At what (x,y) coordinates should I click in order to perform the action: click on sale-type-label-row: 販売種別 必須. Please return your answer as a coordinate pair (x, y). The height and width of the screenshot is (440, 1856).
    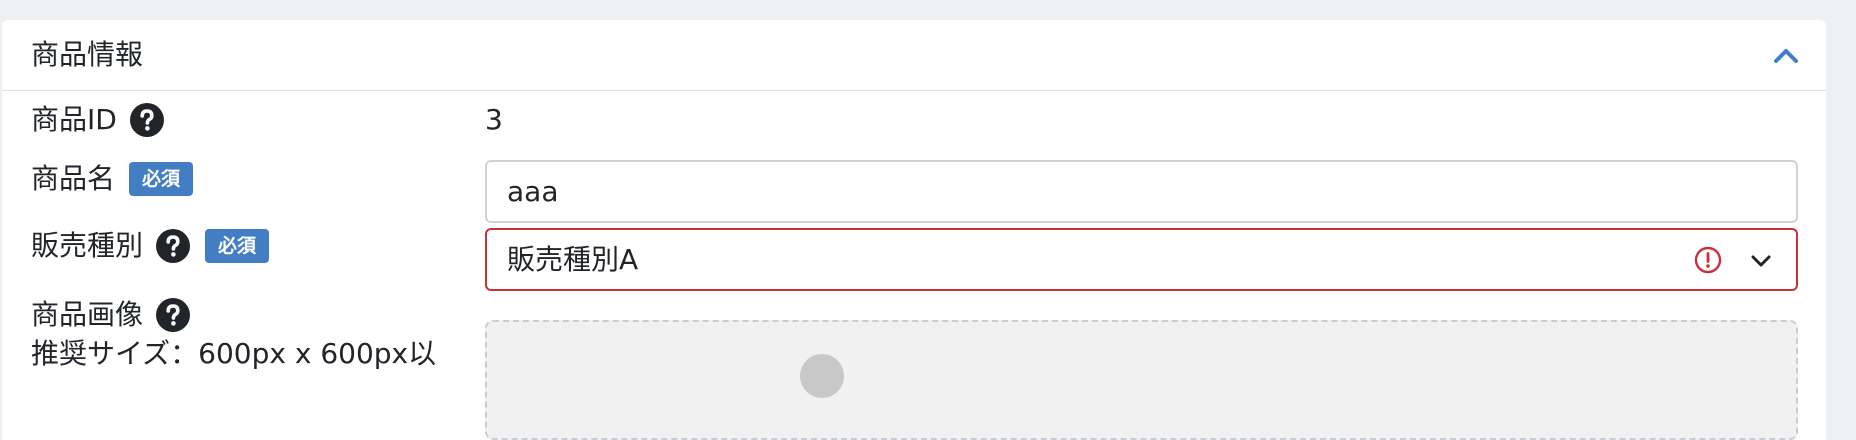
    Looking at the image, I should click on (150, 246).